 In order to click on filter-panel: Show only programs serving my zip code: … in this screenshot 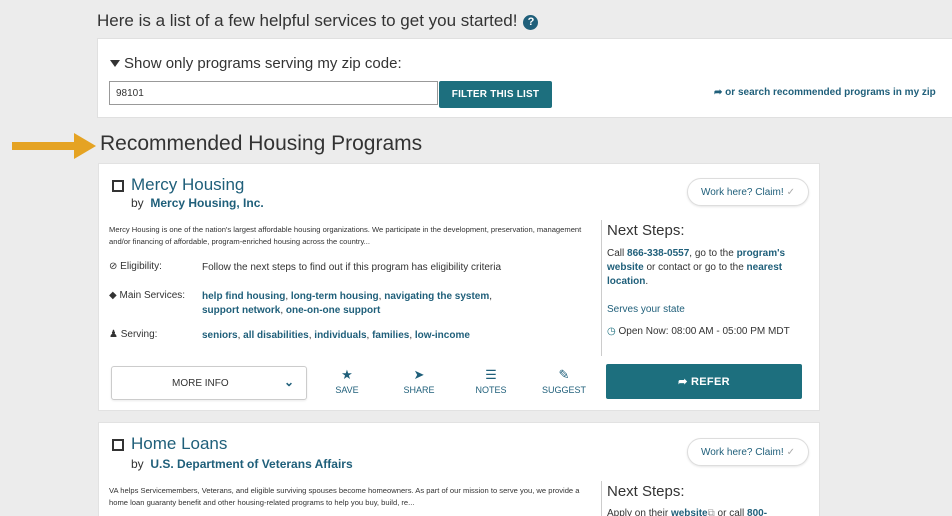, I will do `click(524, 78)`.